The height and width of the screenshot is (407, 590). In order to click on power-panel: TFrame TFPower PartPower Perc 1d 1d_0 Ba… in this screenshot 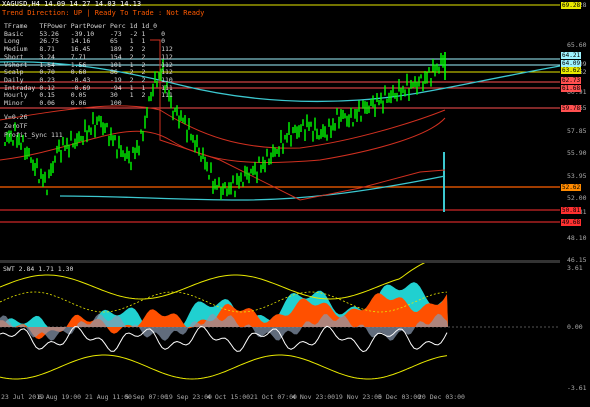, I will do `click(90, 65)`.